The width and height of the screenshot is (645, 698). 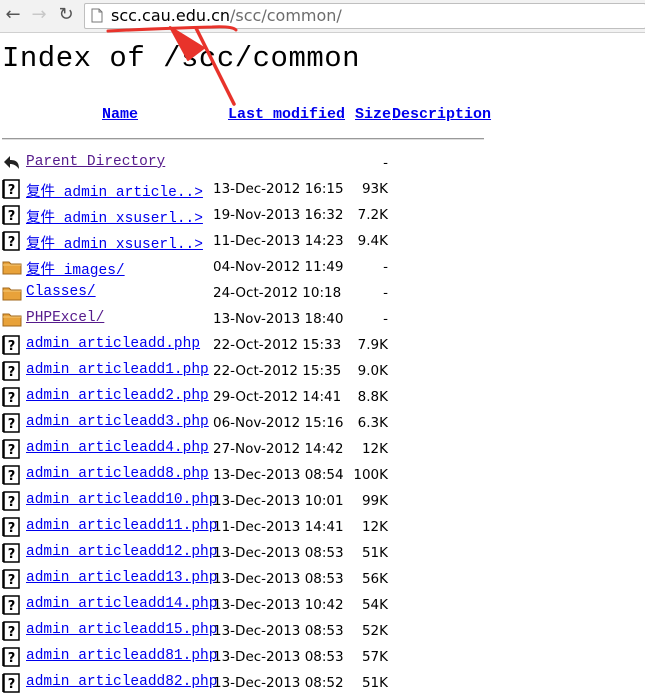 I want to click on entry-last-modified: 13-Dec-2012 16:15, so click(x=278, y=189).